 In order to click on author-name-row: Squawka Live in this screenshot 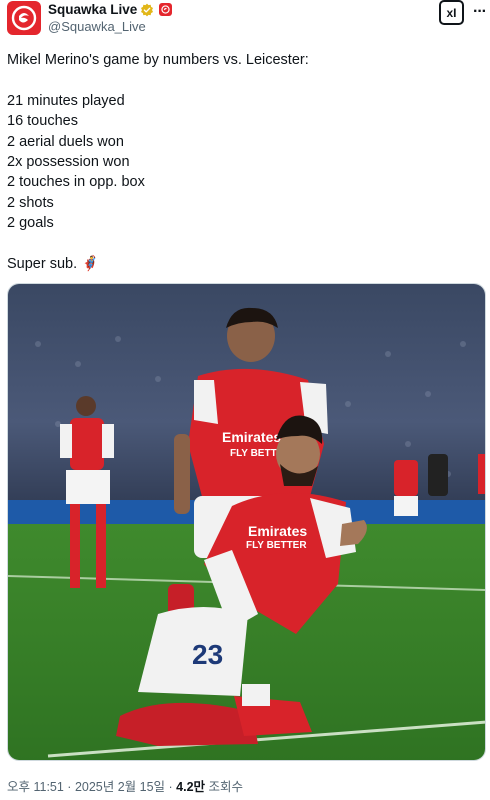, I will do `click(110, 9)`.